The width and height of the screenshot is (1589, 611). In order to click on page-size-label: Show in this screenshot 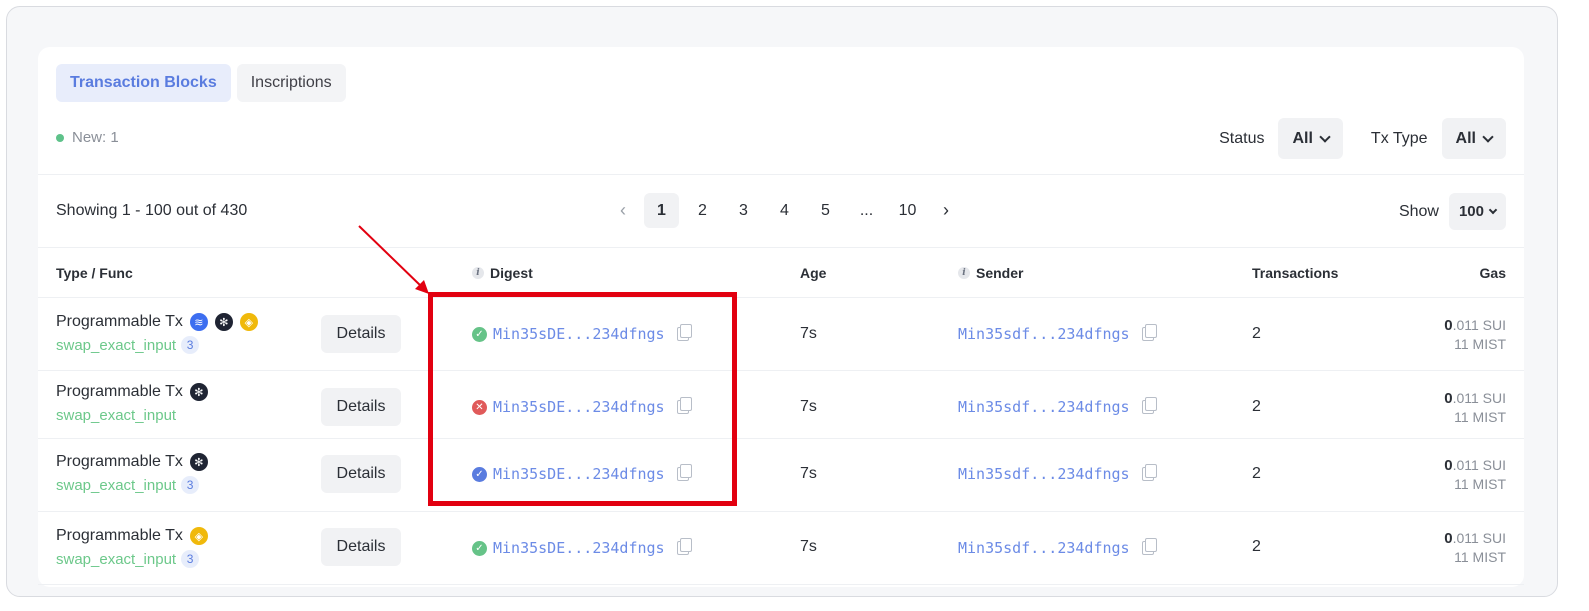, I will do `click(1418, 211)`.